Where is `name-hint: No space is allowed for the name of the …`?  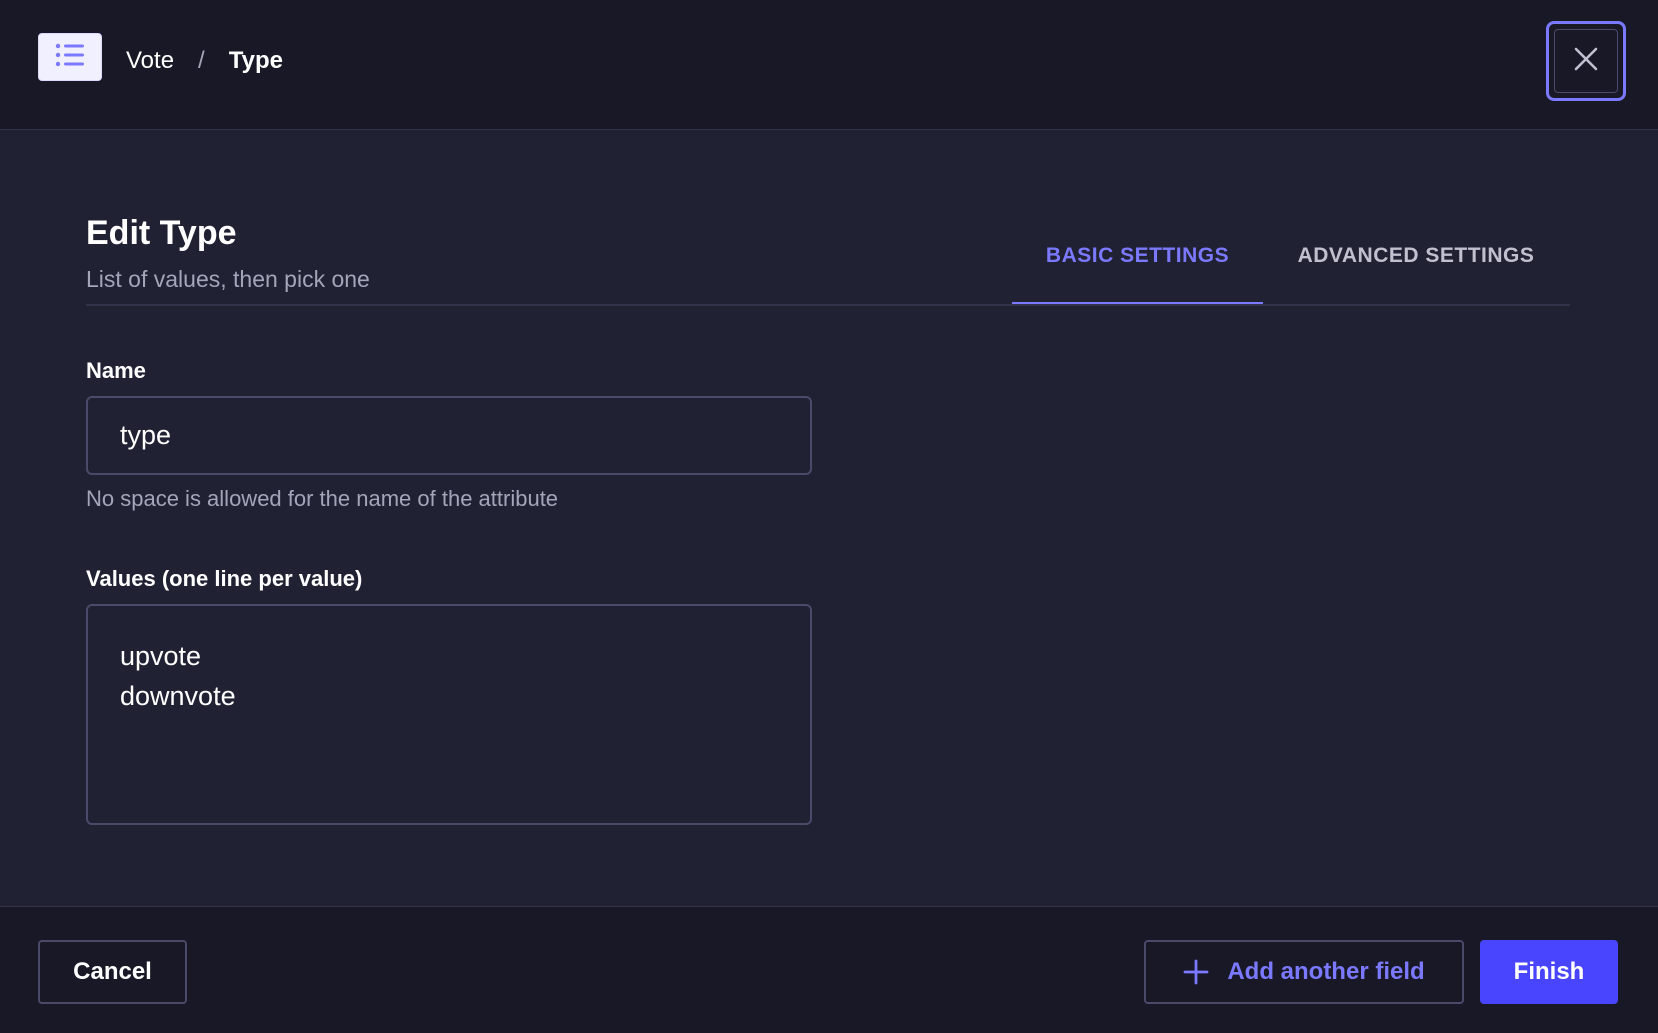
name-hint: No space is allowed for the name of the … is located at coordinates (322, 498).